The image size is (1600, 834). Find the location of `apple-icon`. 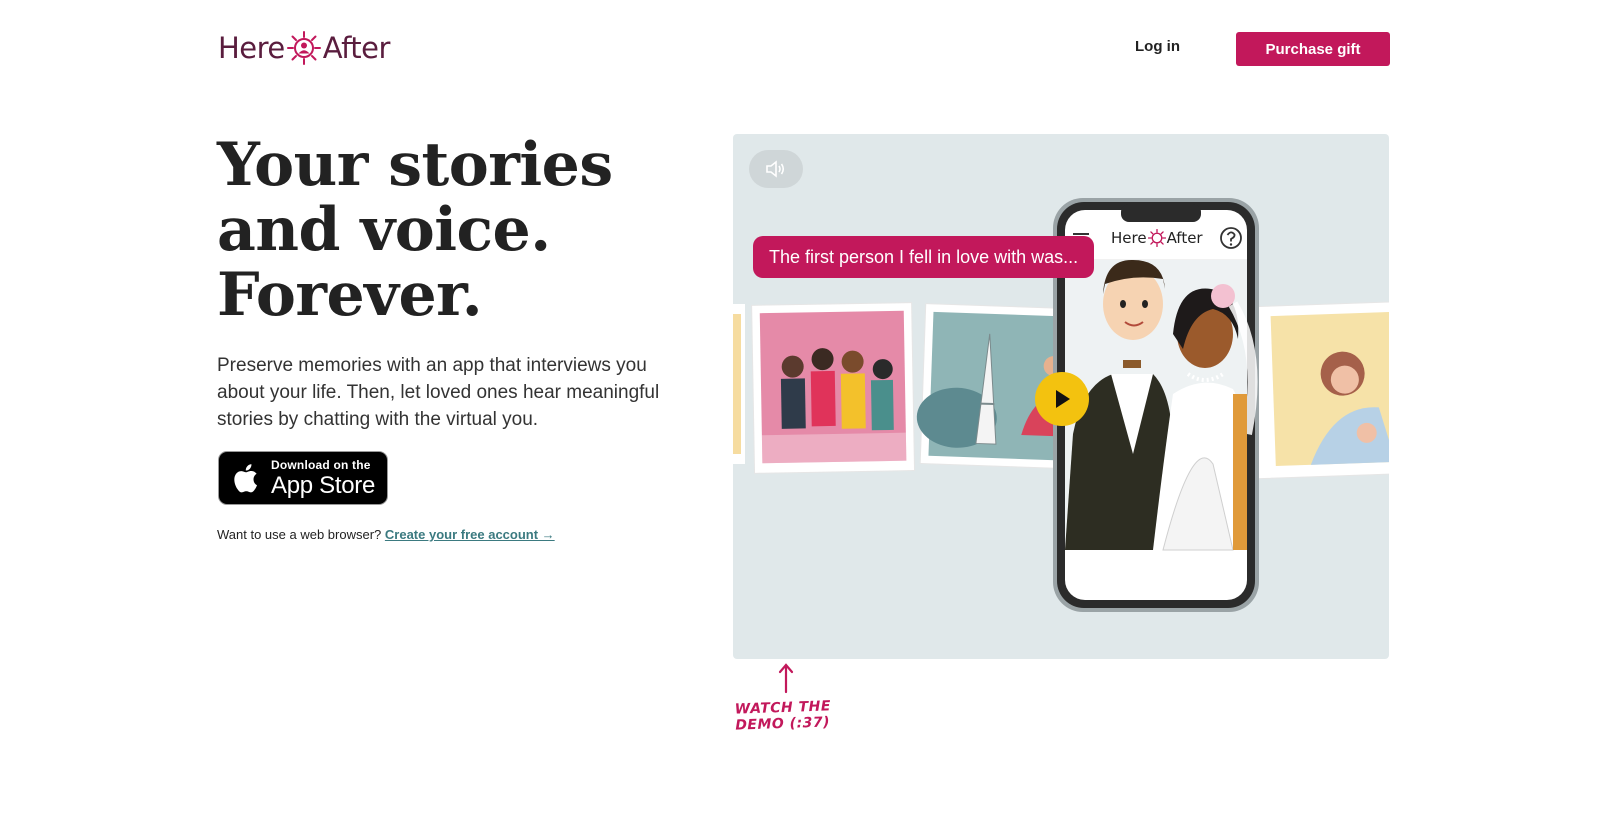

apple-icon is located at coordinates (245, 478).